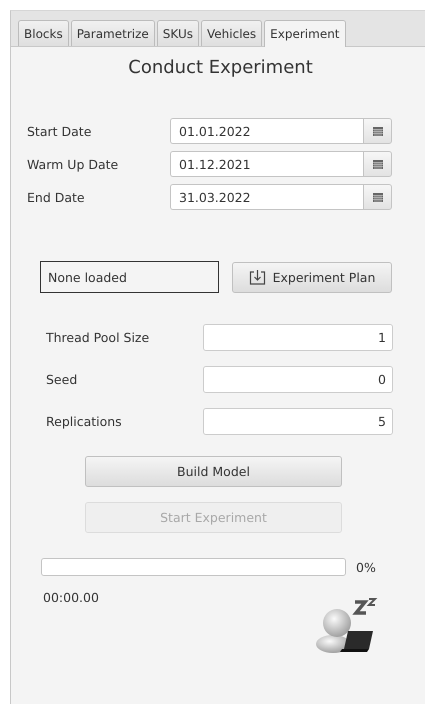  Describe the element at coordinates (347, 625) in the screenshot. I see `sleeping-user-icon` at that location.